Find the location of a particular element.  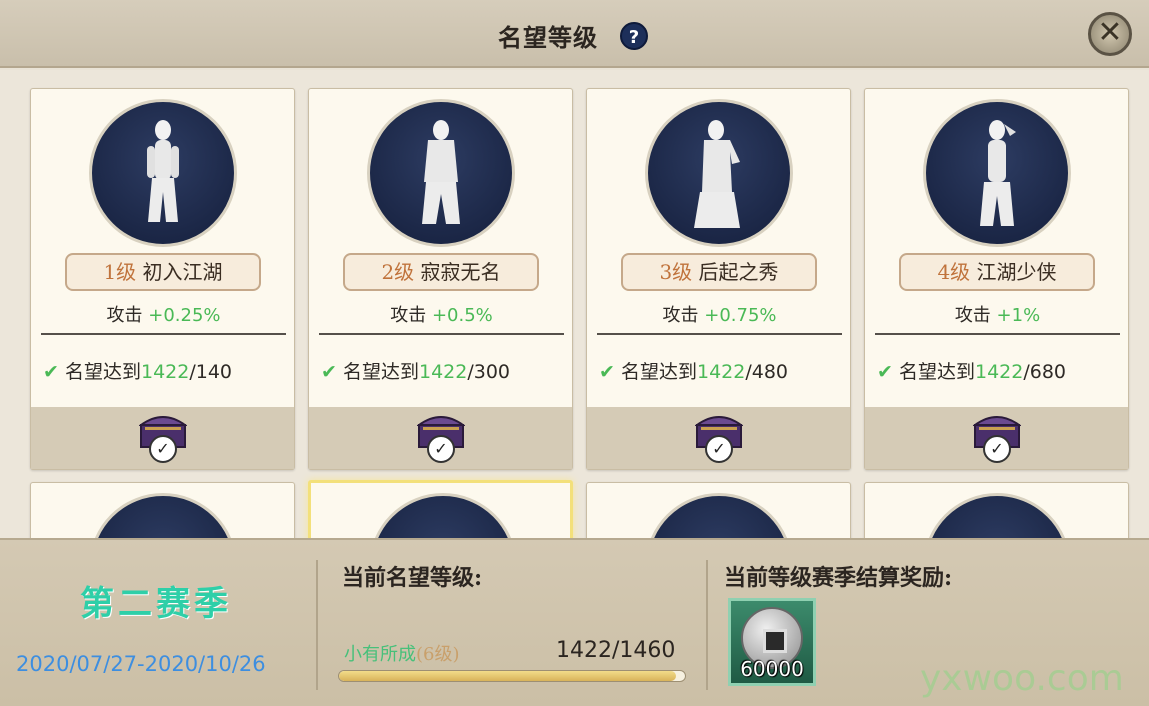

requirement: ✔ 名望达到1422/680 is located at coordinates (971, 370).